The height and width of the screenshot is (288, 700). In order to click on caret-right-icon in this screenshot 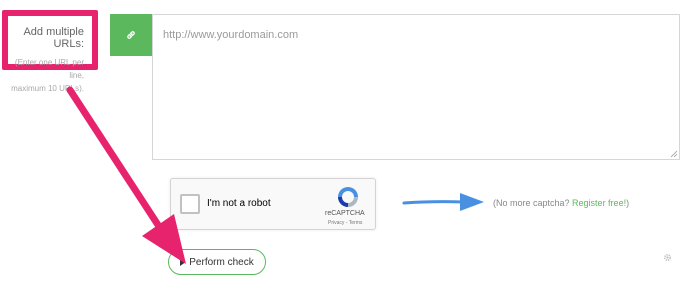, I will do `click(183, 262)`.